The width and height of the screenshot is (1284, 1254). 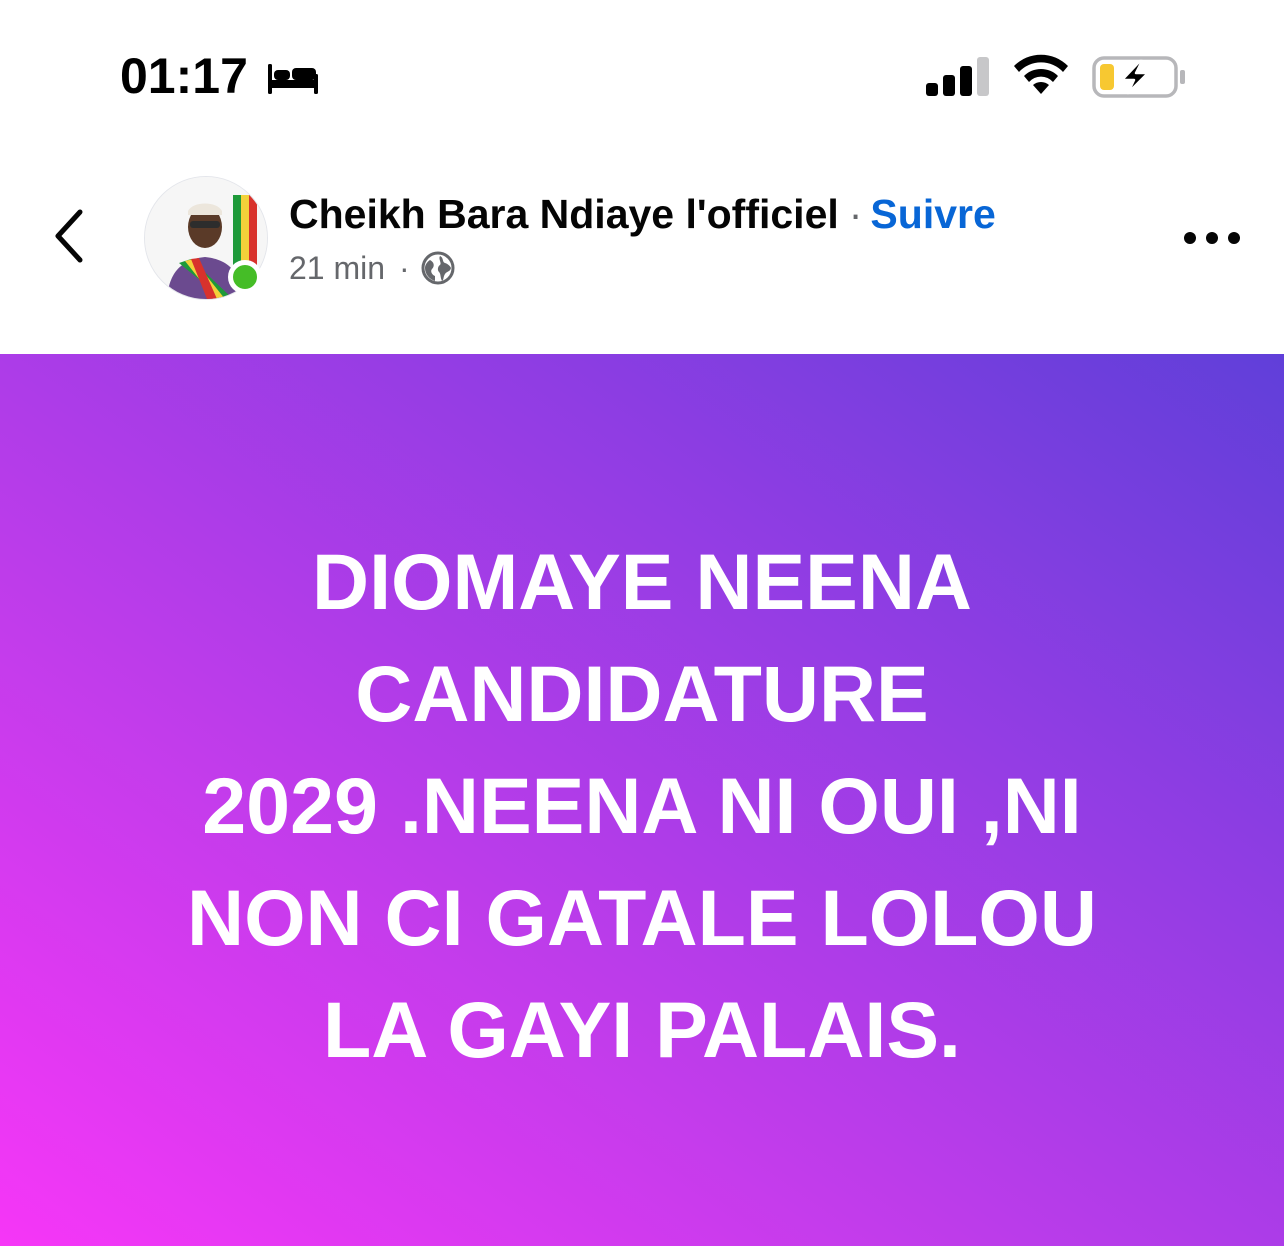 I want to click on bottom-divider, so click(x=642, y=1250).